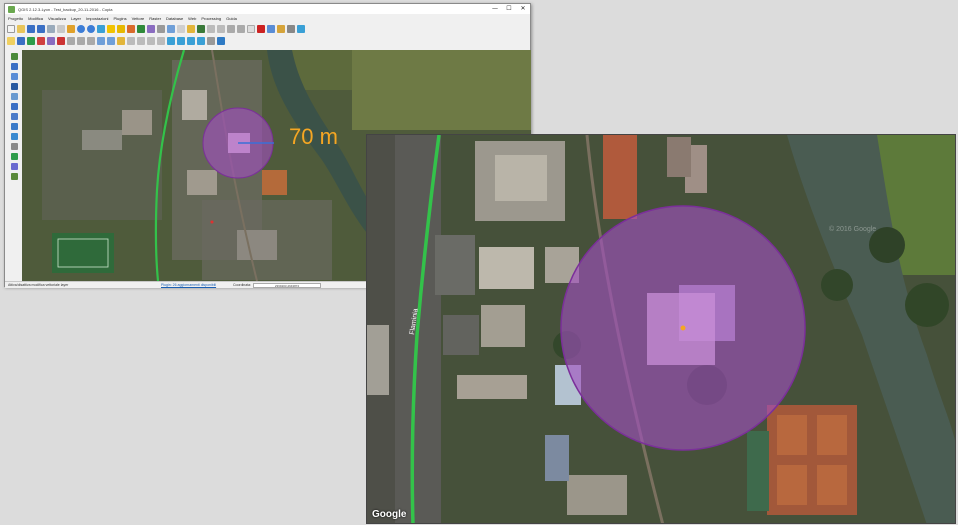 This screenshot has width=958, height=525. What do you see at coordinates (141, 40) in the screenshot?
I see `show-hide-label-icon` at bounding box center [141, 40].